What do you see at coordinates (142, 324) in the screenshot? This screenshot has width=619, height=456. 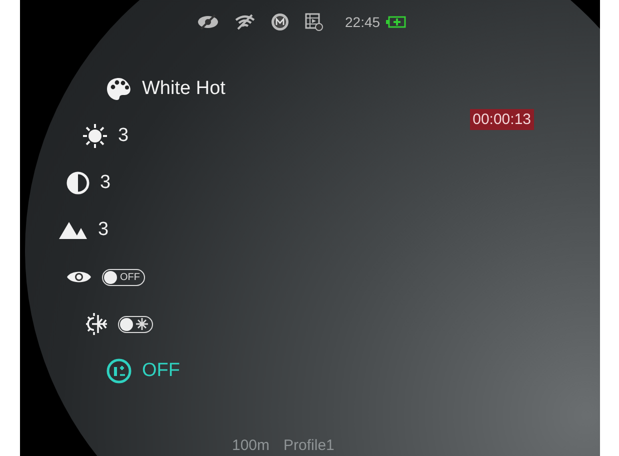 I see `snowflake-icon` at bounding box center [142, 324].